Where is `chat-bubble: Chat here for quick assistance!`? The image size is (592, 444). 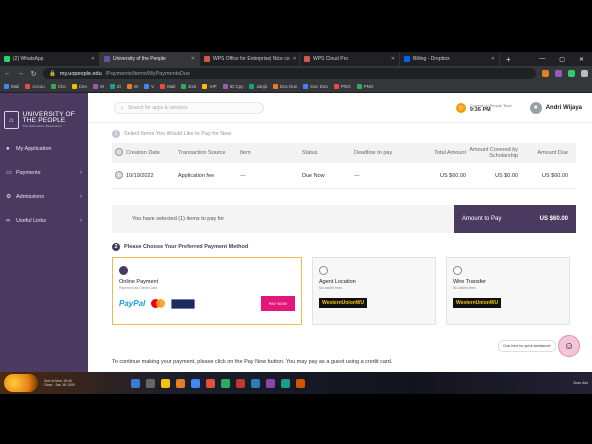
chat-bubble: Chat here for quick assistance! is located at coordinates (526, 346).